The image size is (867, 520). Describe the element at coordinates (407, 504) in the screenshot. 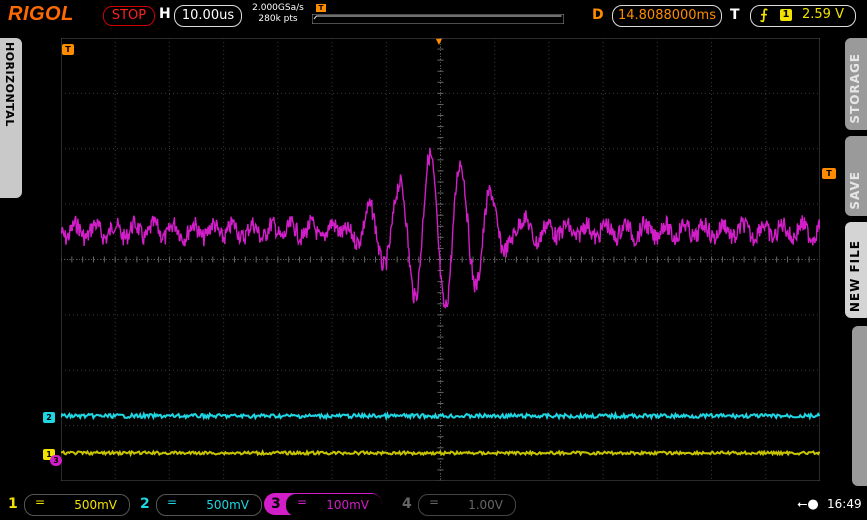

I see `channel-4-number: 4` at that location.